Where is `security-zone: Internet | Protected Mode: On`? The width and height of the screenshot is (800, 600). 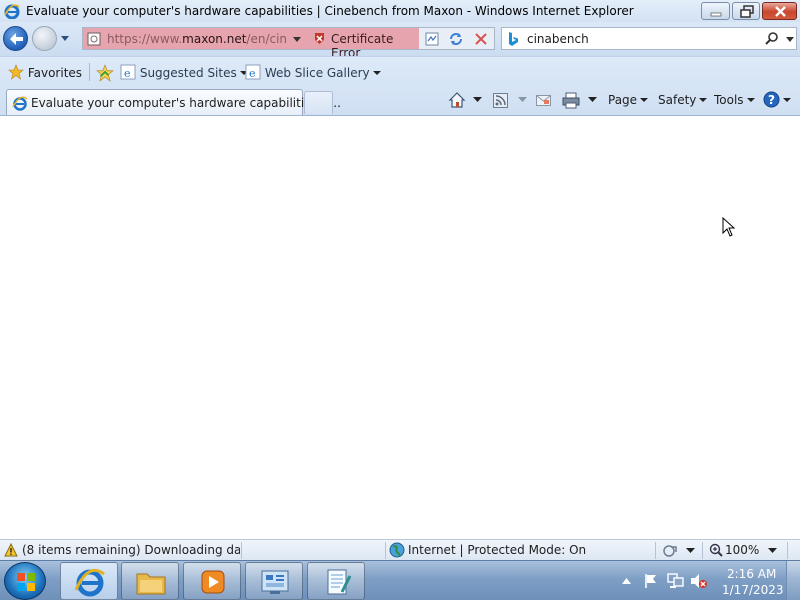
security-zone: Internet | Protected Mode: On is located at coordinates (497, 550).